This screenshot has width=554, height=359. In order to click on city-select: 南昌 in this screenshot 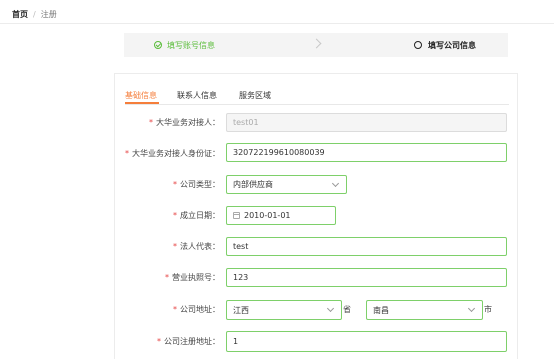, I will do `click(424, 310)`.